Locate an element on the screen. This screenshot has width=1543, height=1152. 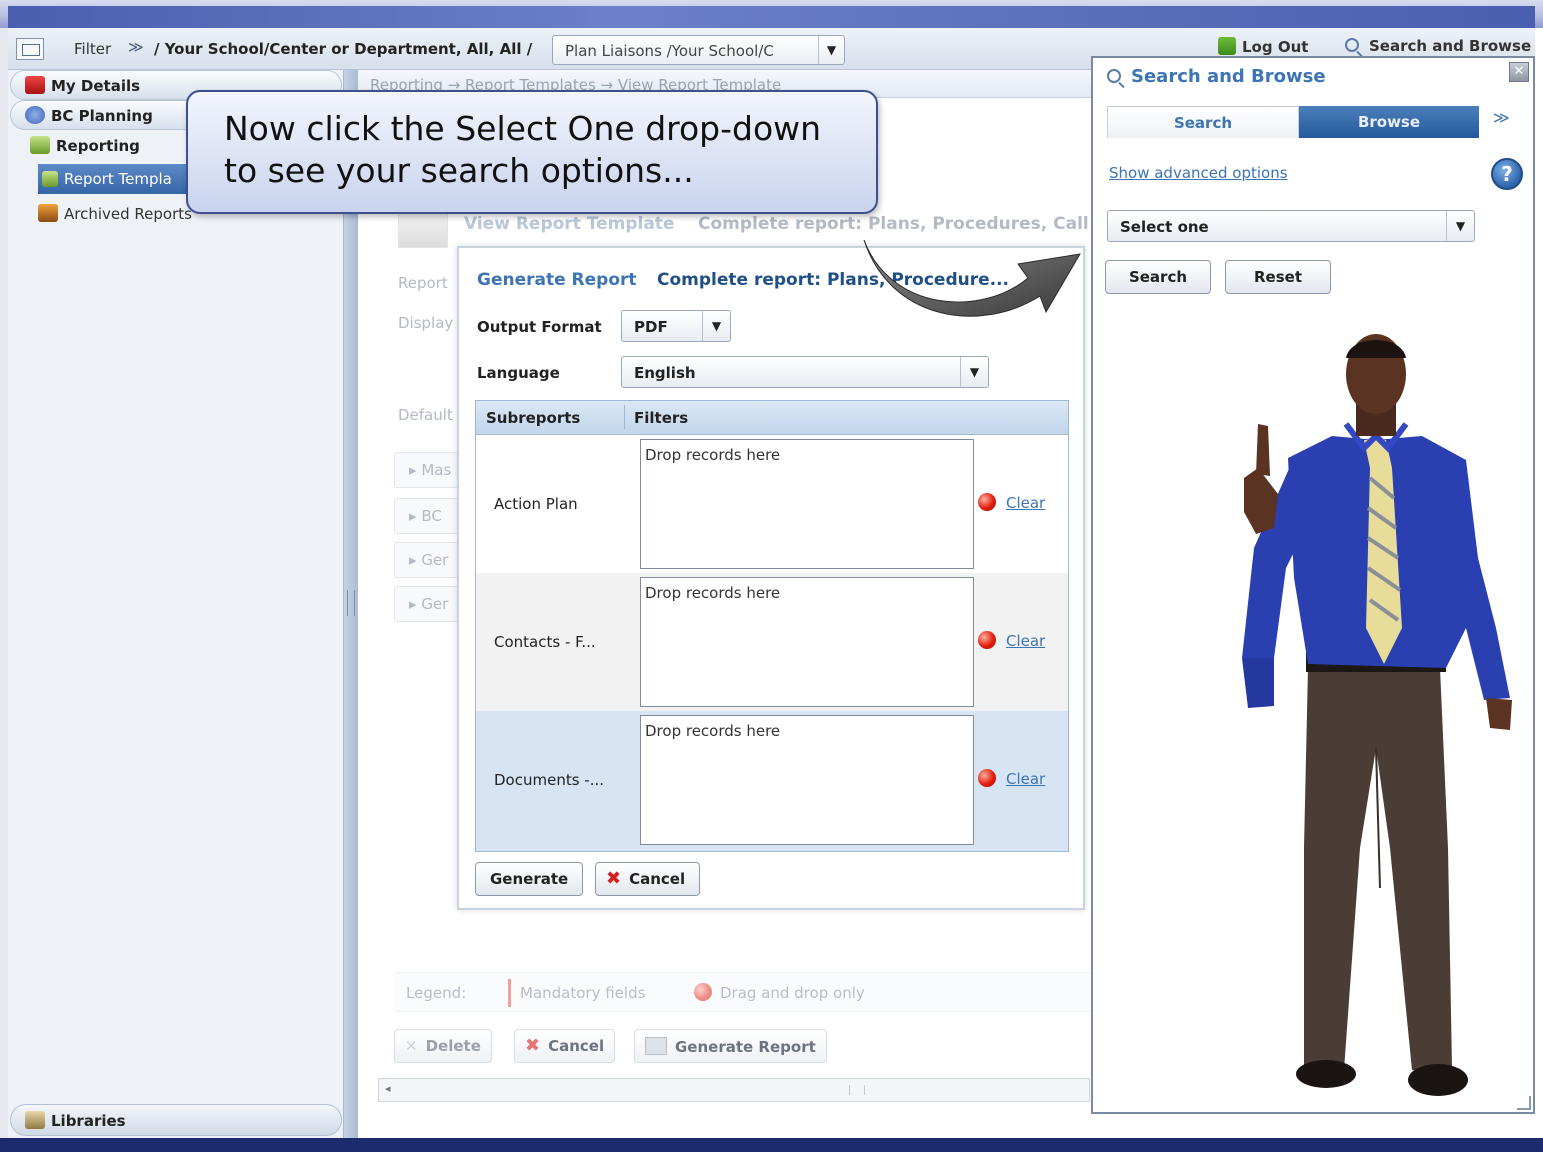
mandatory-marker is located at coordinates (509, 993).